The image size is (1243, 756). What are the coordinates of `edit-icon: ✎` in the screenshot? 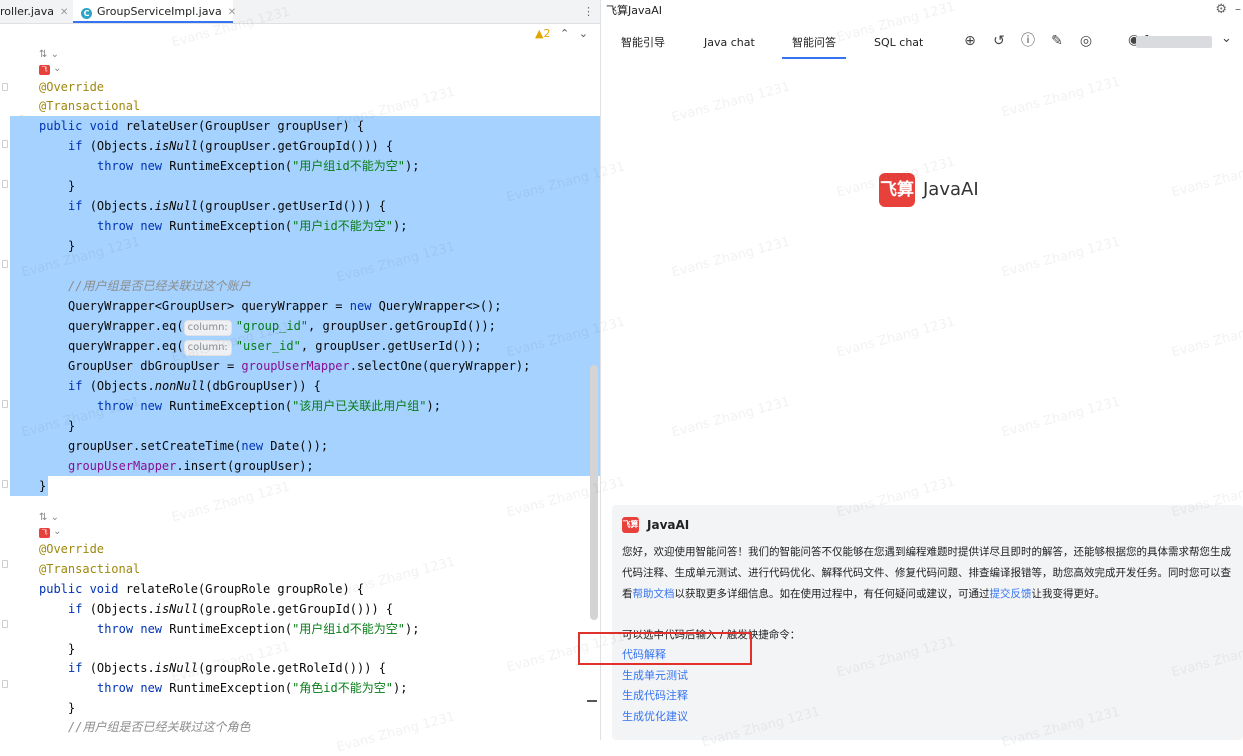 It's located at (1057, 41).